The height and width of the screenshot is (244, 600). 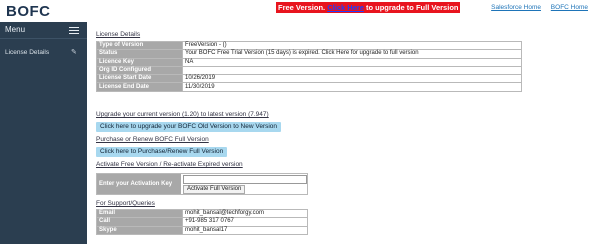 What do you see at coordinates (139, 87) in the screenshot?
I see `row-key: License End Date` at bounding box center [139, 87].